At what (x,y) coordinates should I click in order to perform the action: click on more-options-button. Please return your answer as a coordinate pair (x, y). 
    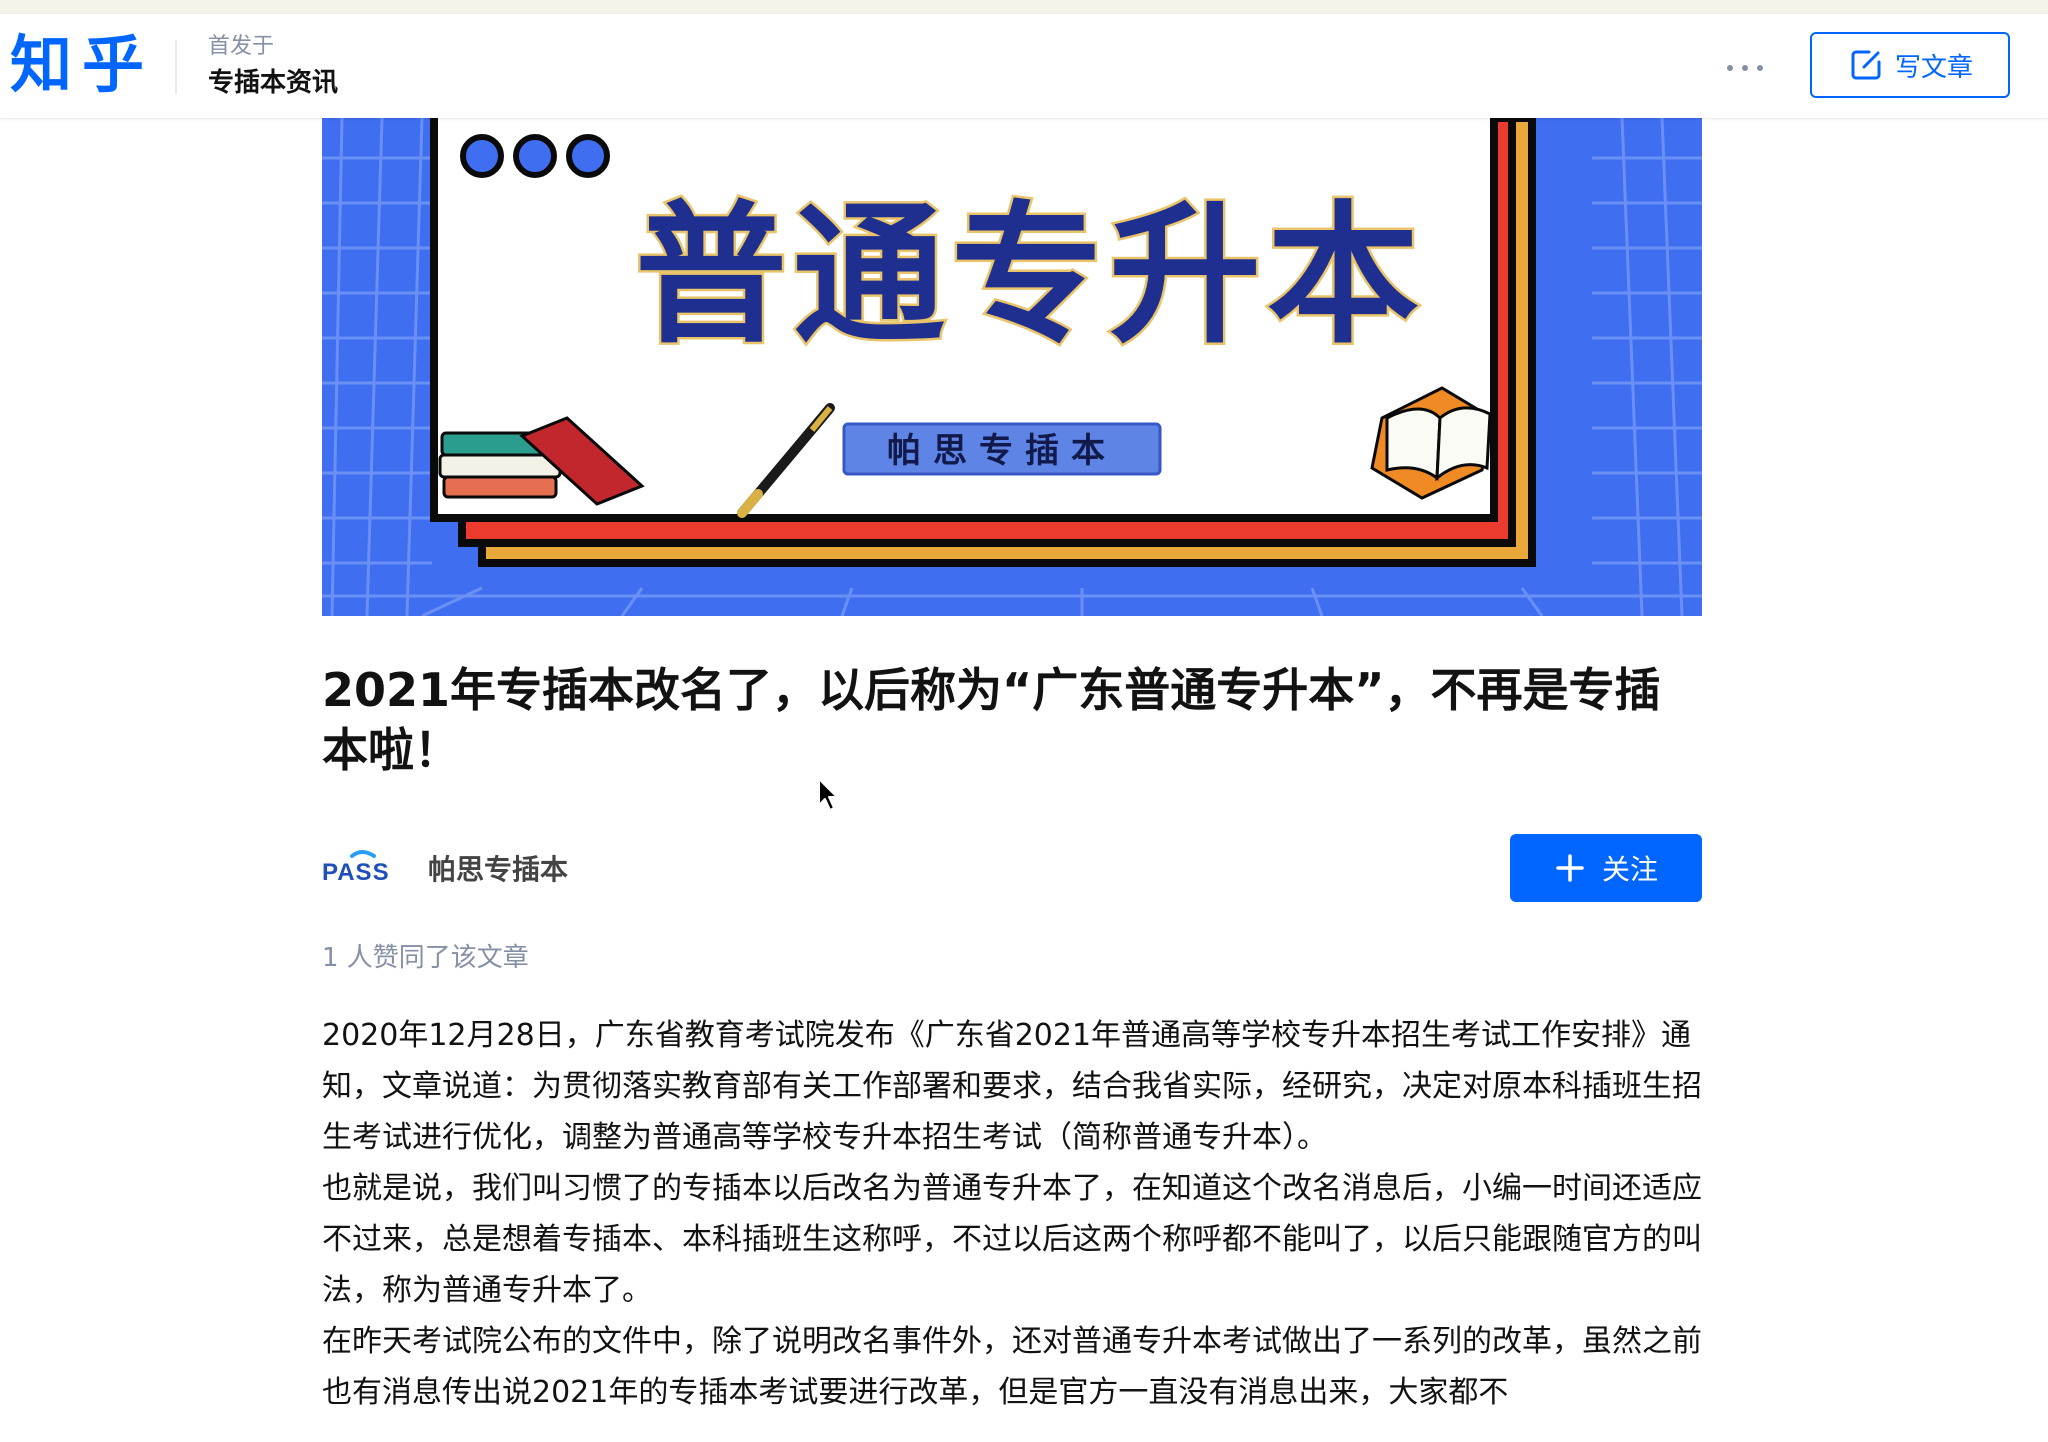
    Looking at the image, I should click on (1745, 68).